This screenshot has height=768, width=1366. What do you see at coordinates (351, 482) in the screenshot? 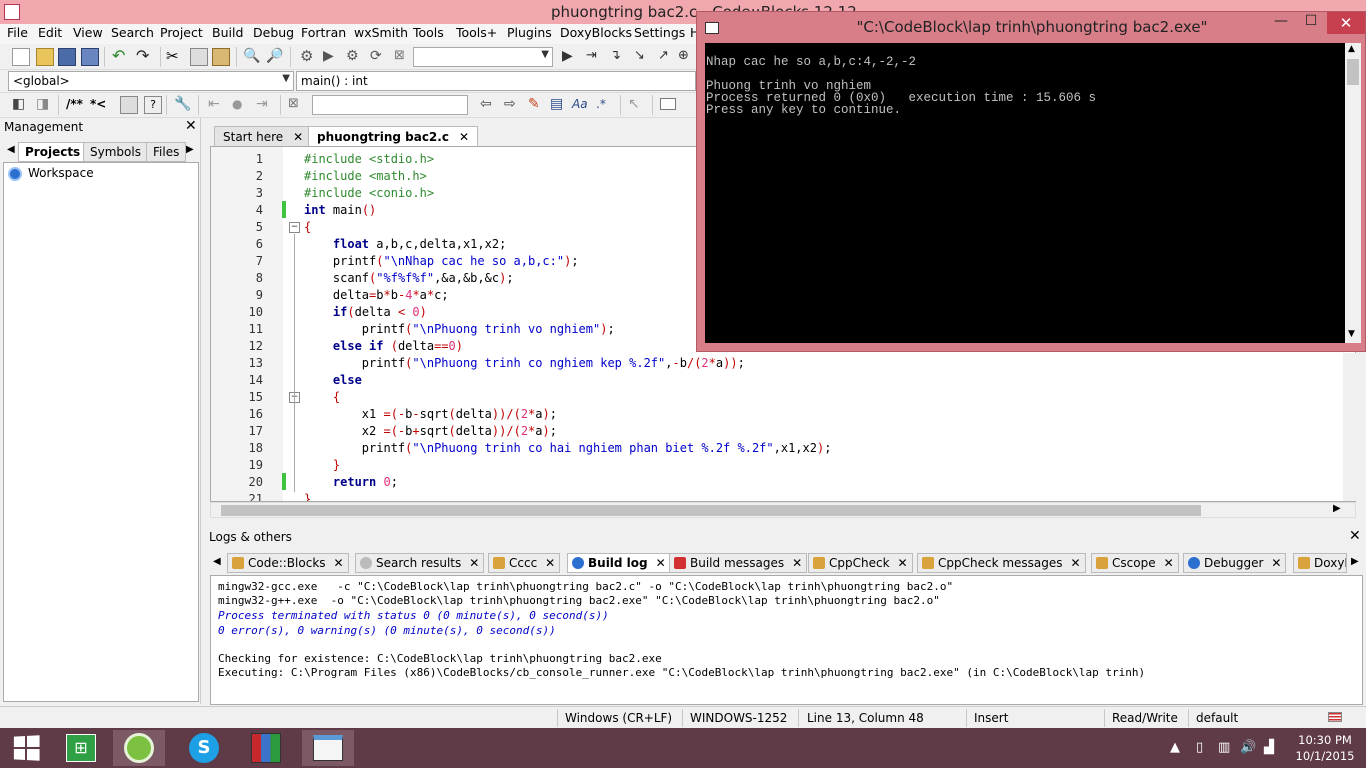
I see `code-line: return 0;` at bounding box center [351, 482].